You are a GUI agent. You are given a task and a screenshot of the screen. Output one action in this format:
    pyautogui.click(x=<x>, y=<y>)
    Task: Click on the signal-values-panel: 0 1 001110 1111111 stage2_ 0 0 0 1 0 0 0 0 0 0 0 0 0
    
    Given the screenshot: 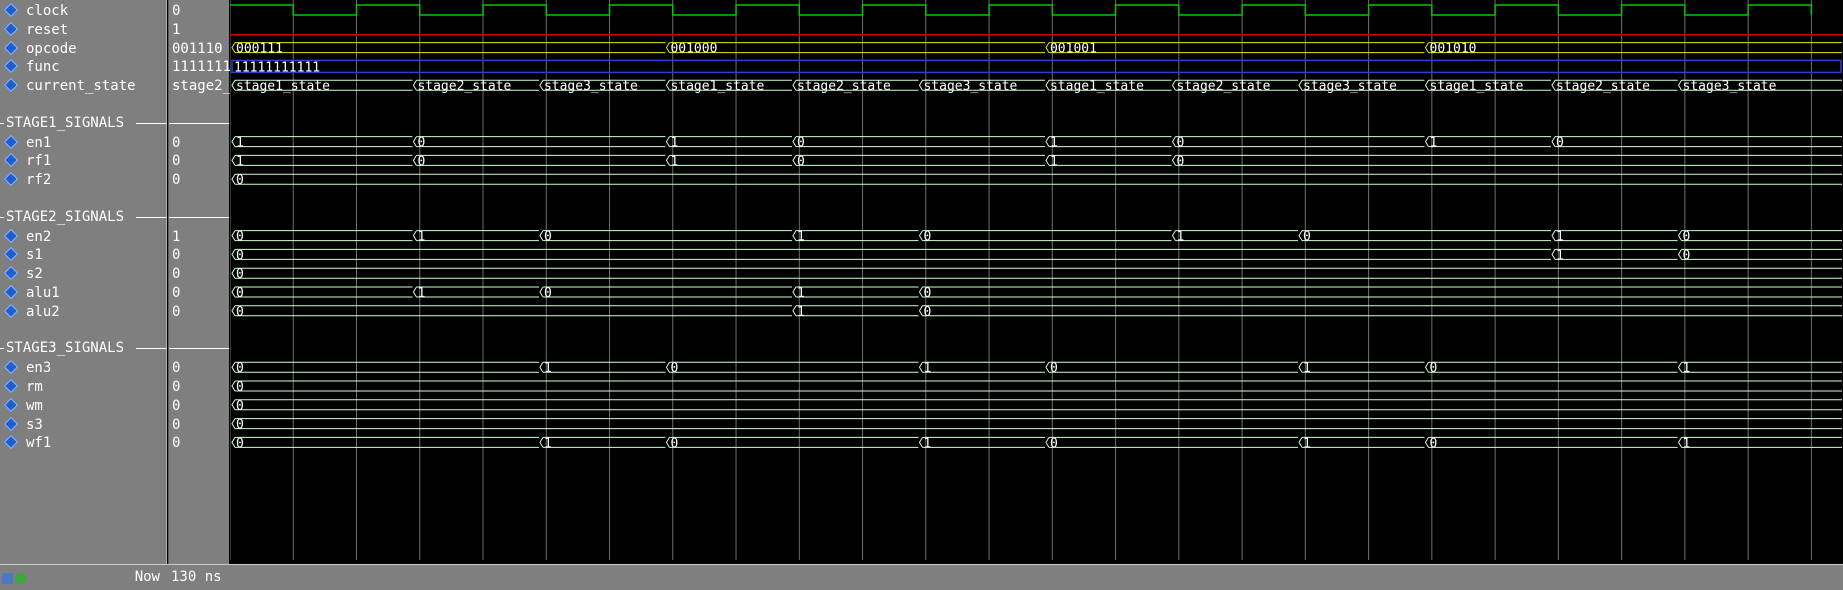 What is the action you would take?
    pyautogui.click(x=199, y=295)
    